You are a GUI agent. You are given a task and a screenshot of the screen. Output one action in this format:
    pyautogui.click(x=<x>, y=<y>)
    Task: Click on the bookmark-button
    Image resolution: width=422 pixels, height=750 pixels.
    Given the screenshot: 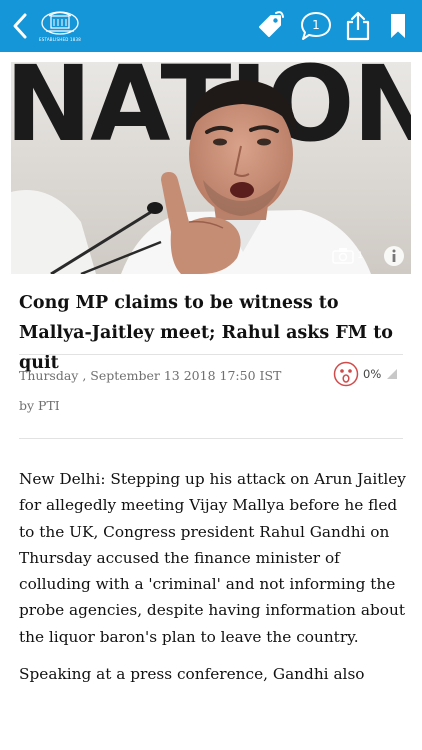 What is the action you would take?
    pyautogui.click(x=398, y=26)
    